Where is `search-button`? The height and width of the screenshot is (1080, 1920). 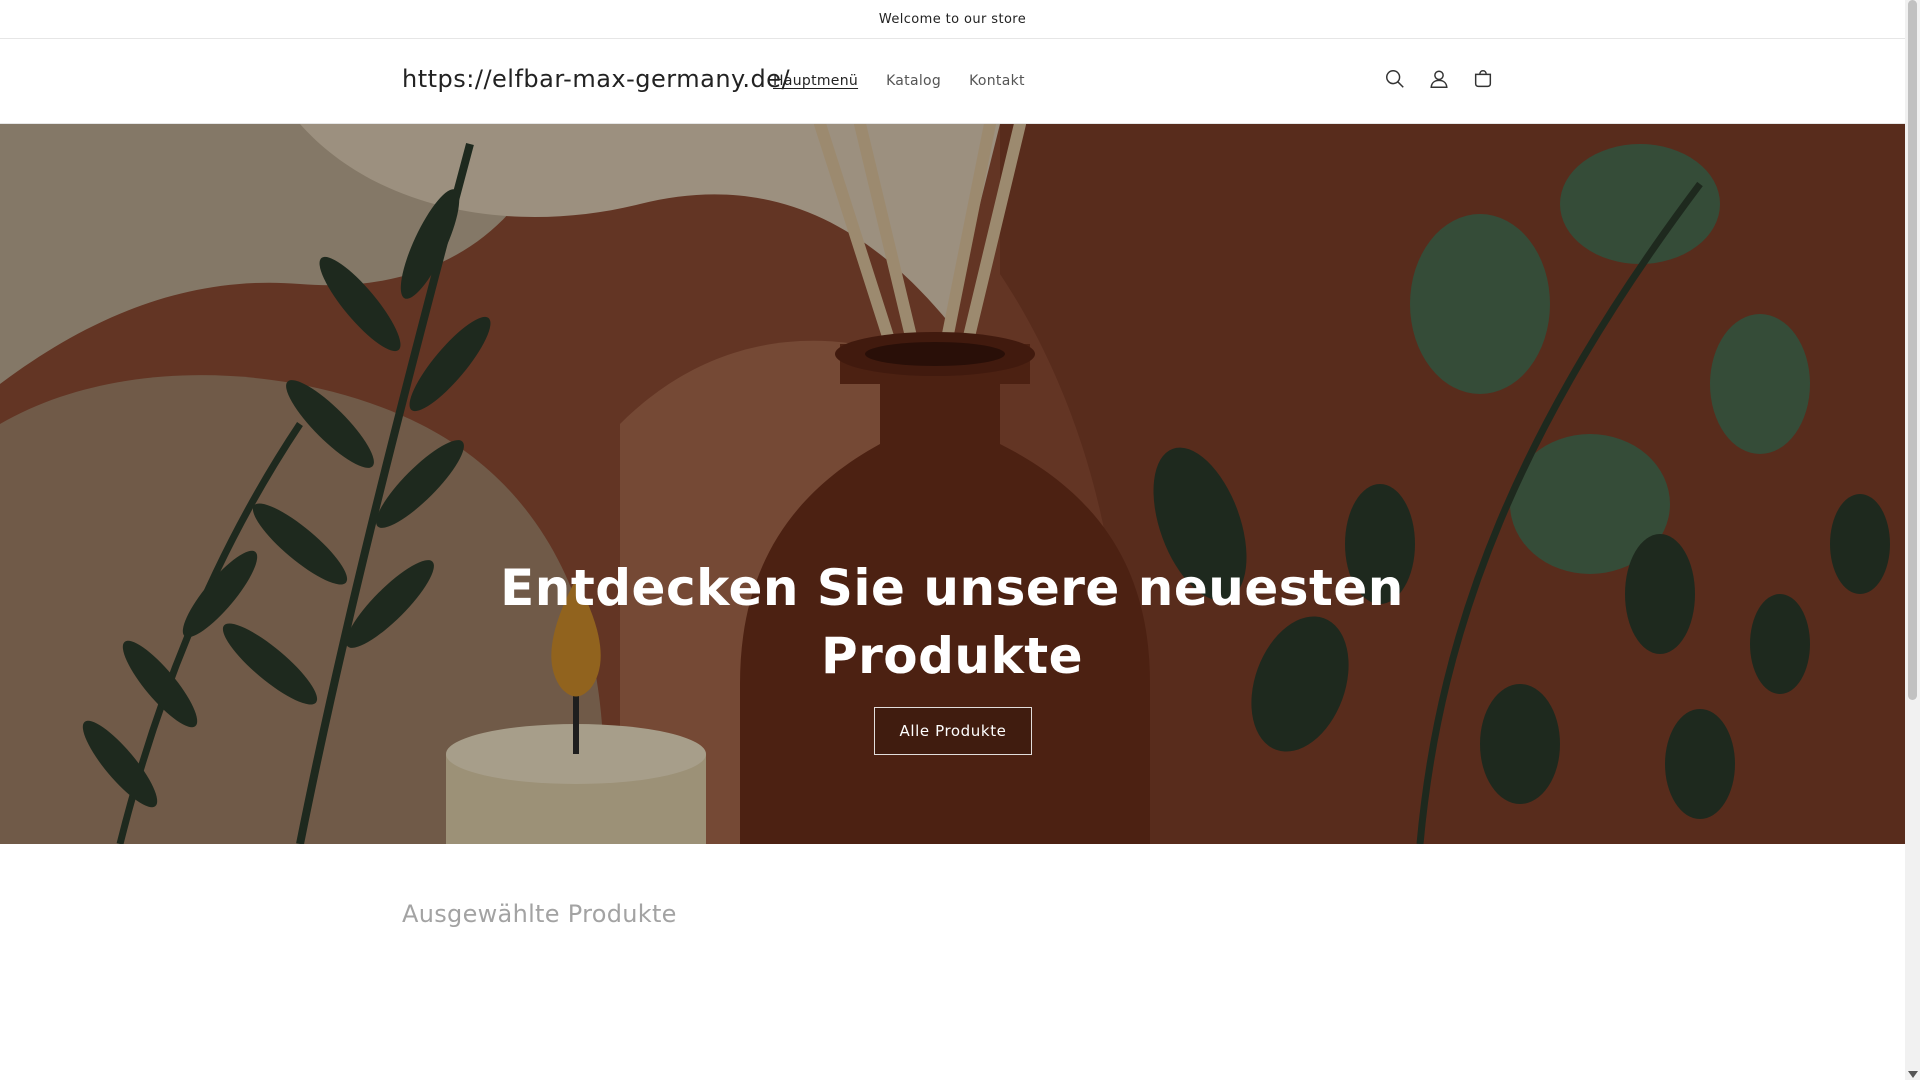 search-button is located at coordinates (1395, 79).